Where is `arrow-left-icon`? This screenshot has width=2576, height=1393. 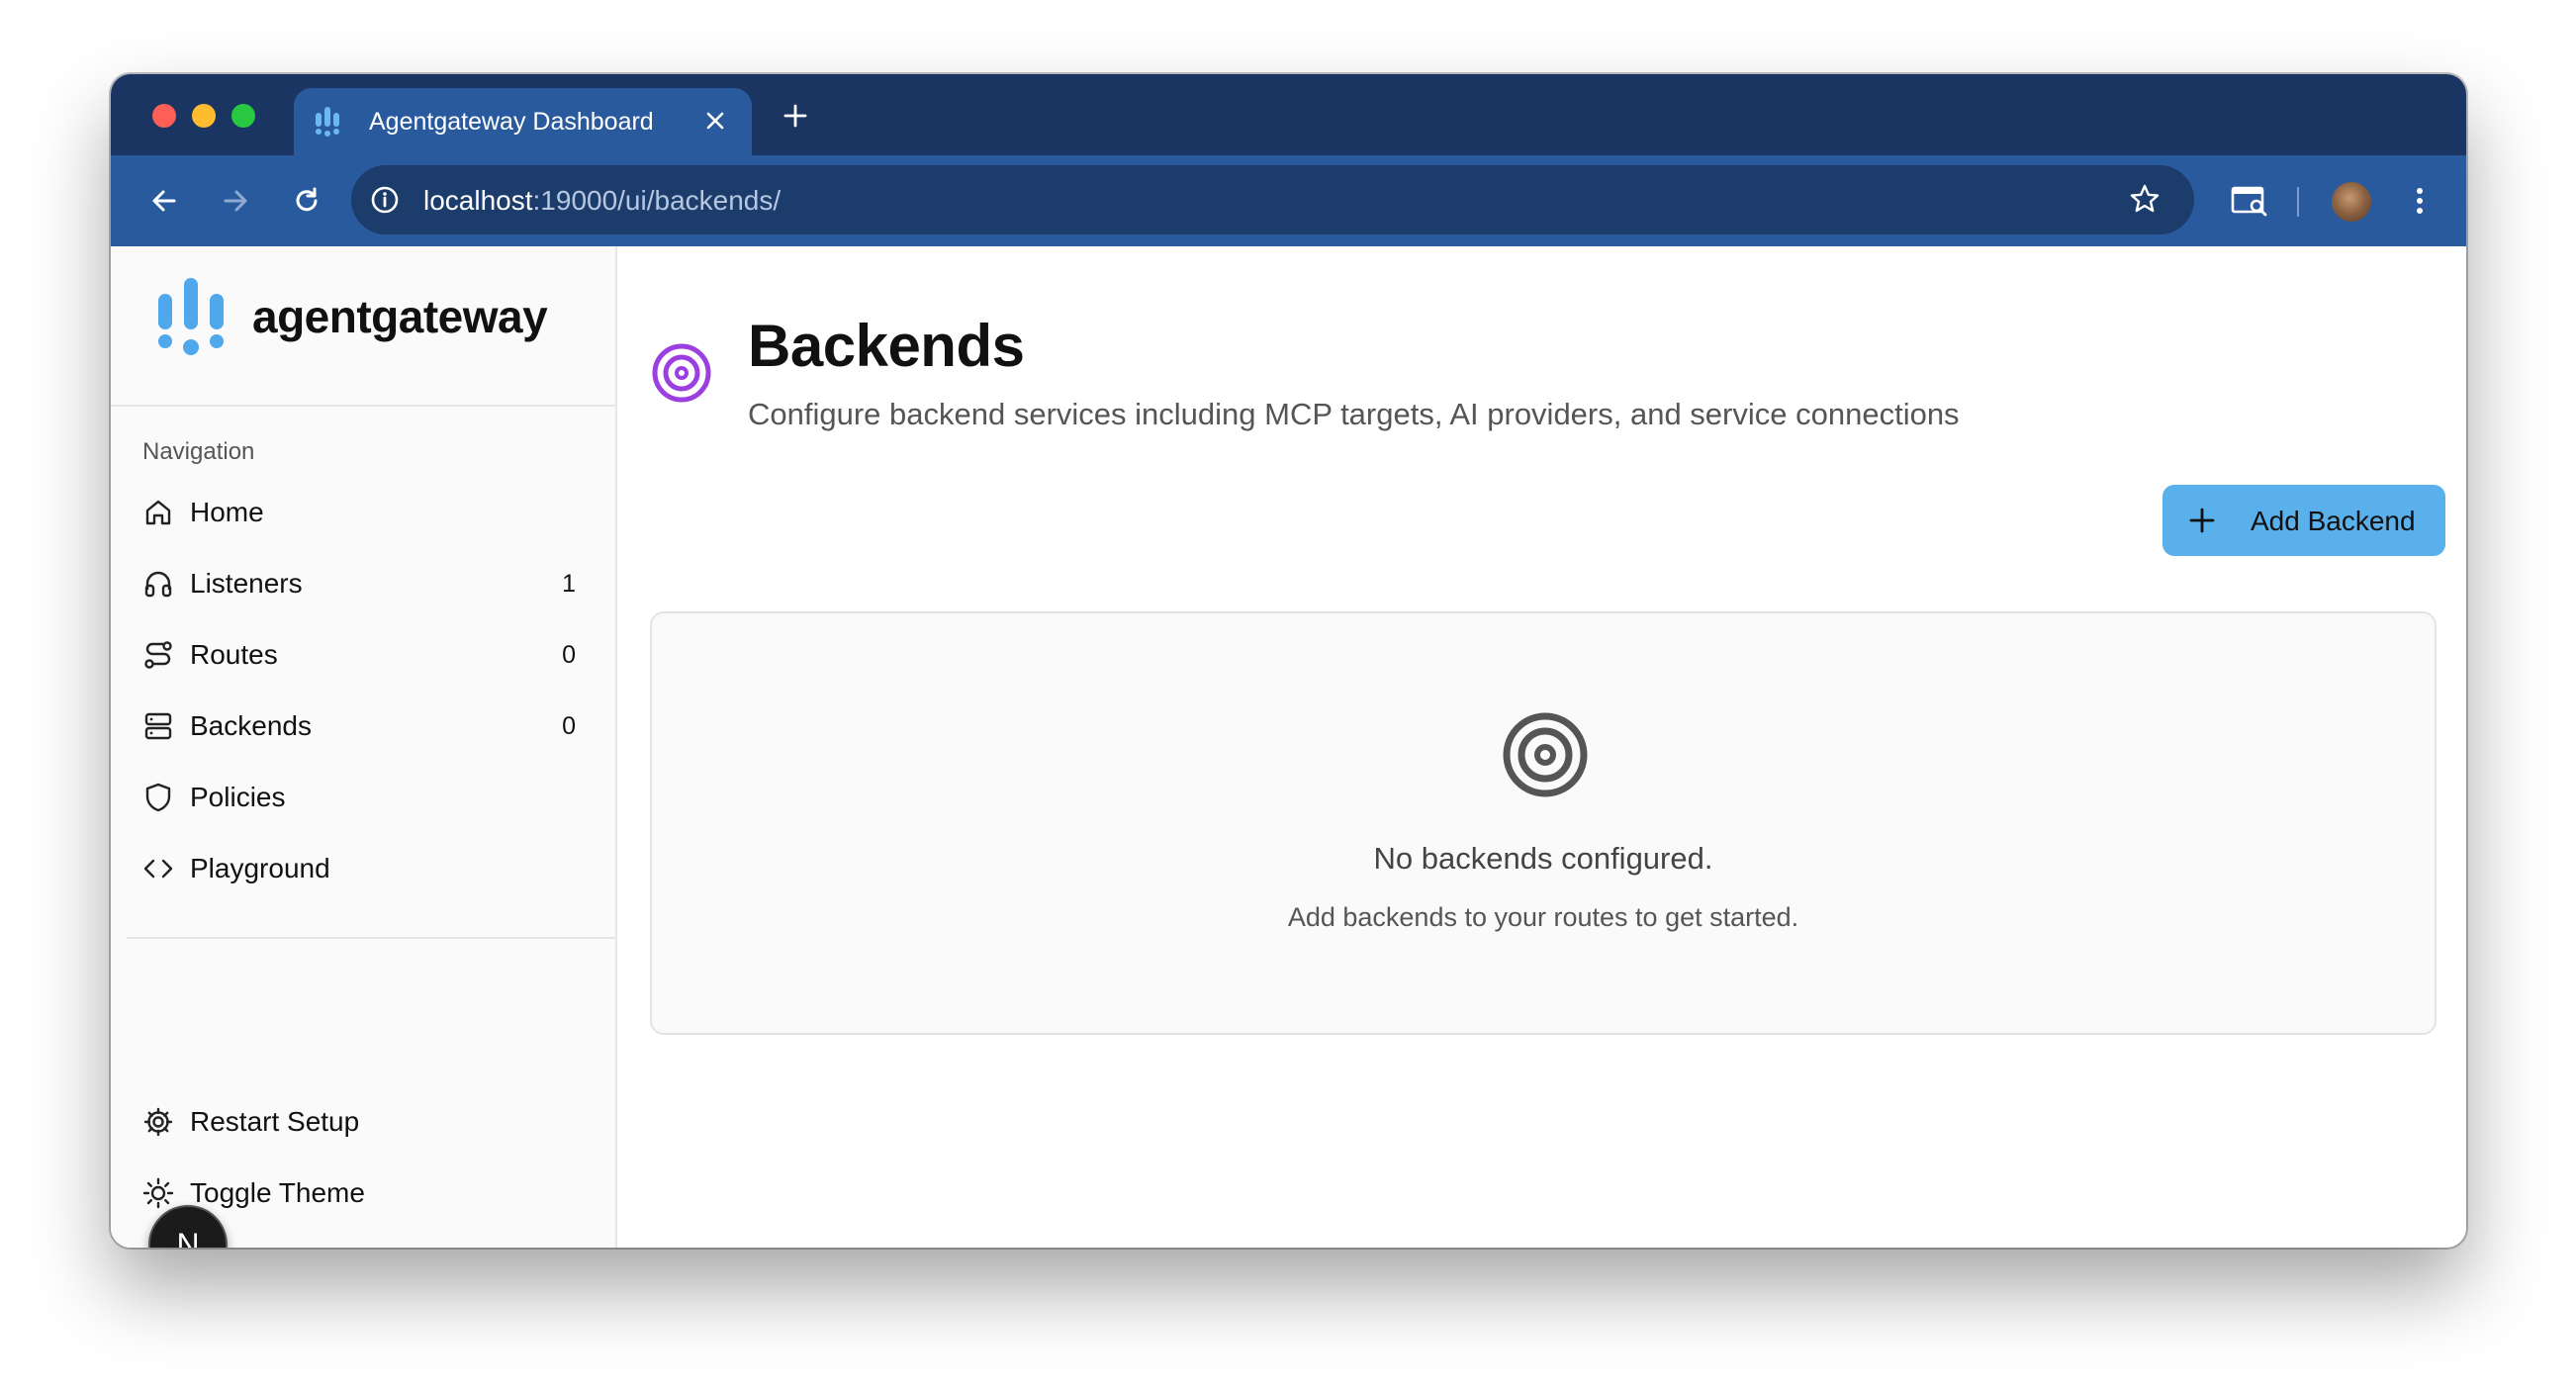 arrow-left-icon is located at coordinates (164, 201).